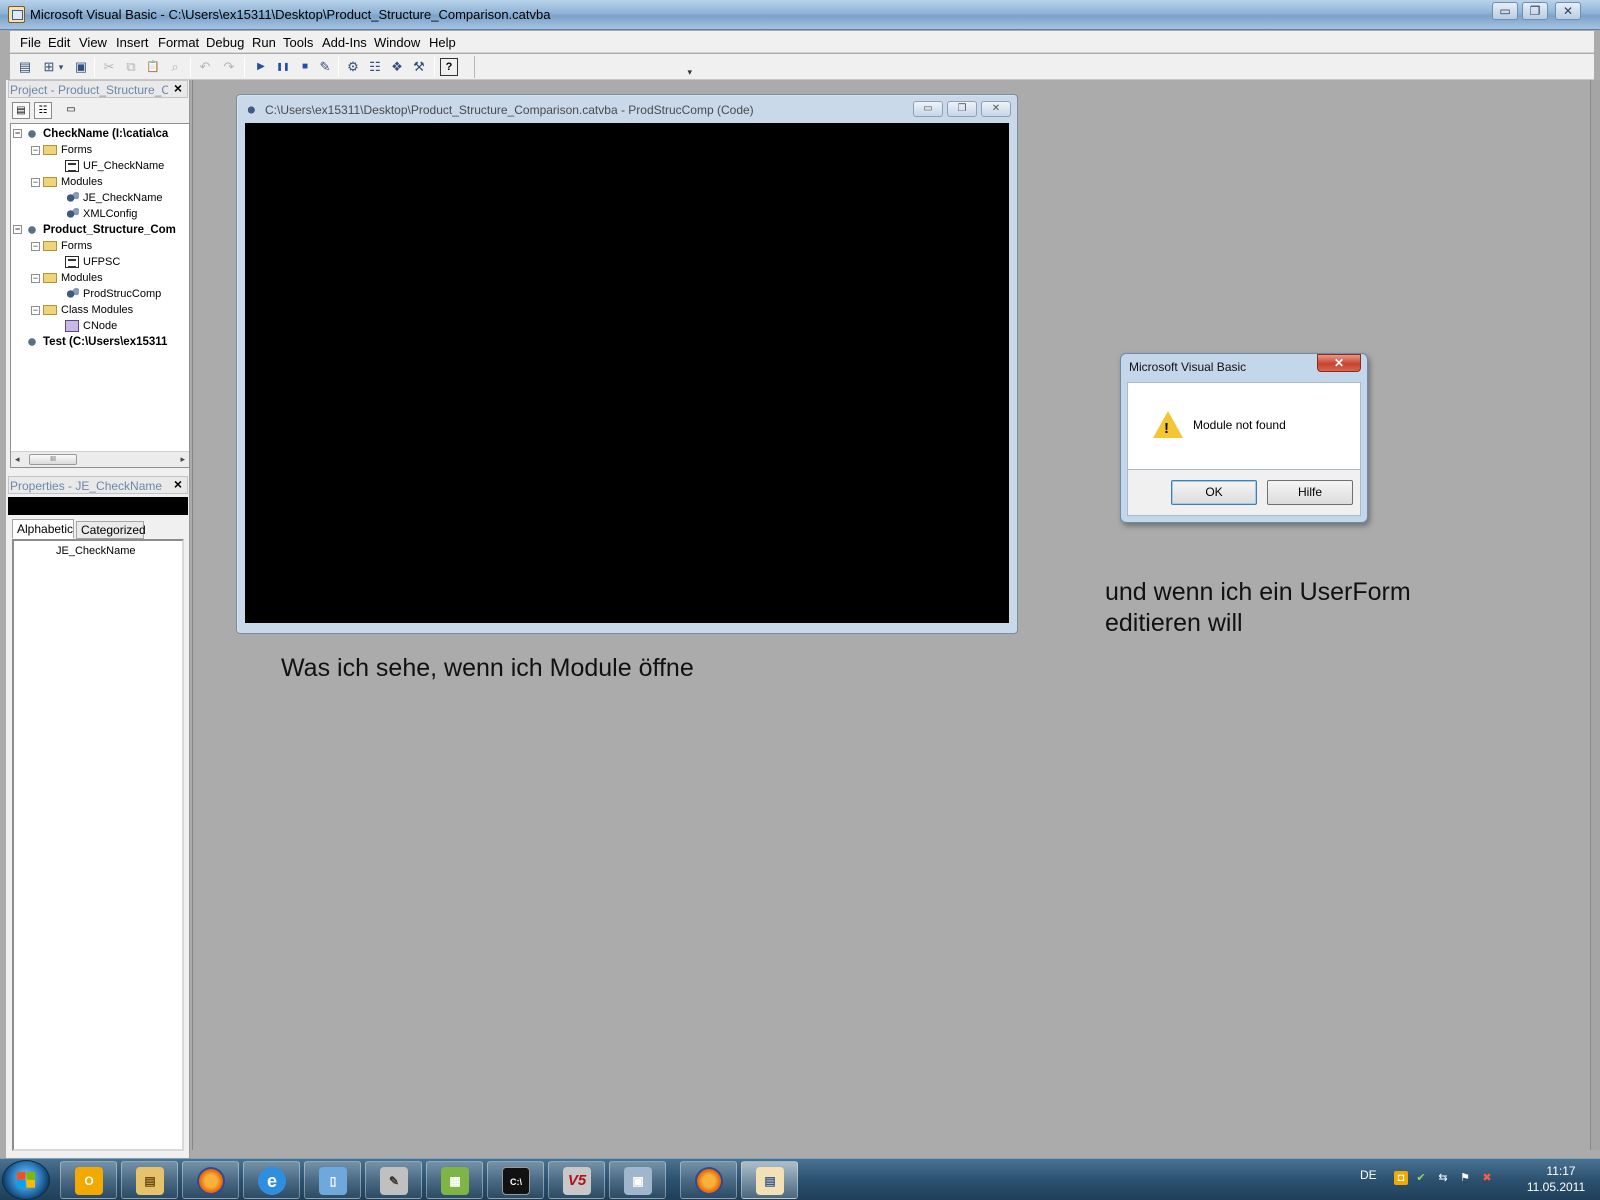 The image size is (1600, 1200). Describe the element at coordinates (93, 42) in the screenshot. I see `menu-view: View` at that location.